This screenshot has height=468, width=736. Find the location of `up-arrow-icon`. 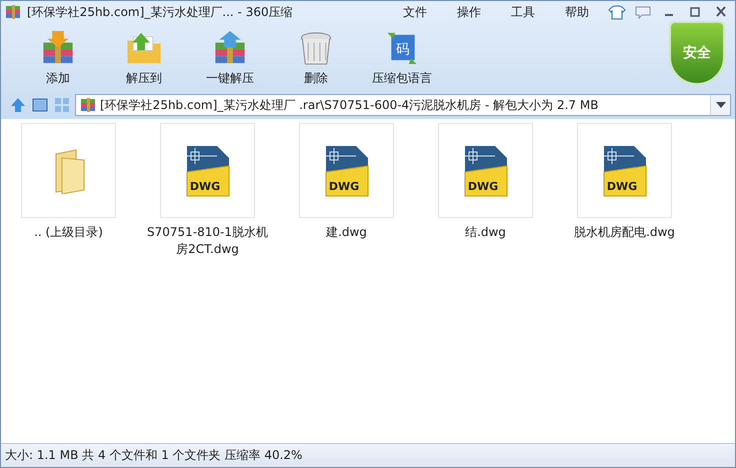

up-arrow-icon is located at coordinates (18, 105).